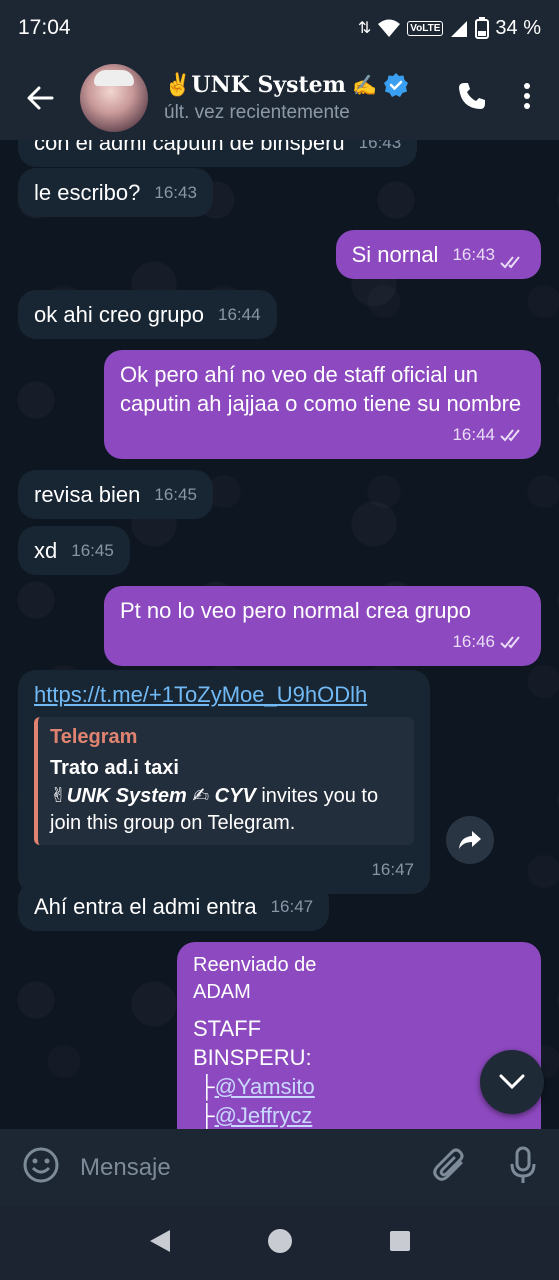 Image resolution: width=559 pixels, height=1280 pixels. I want to click on signal-icon, so click(459, 29).